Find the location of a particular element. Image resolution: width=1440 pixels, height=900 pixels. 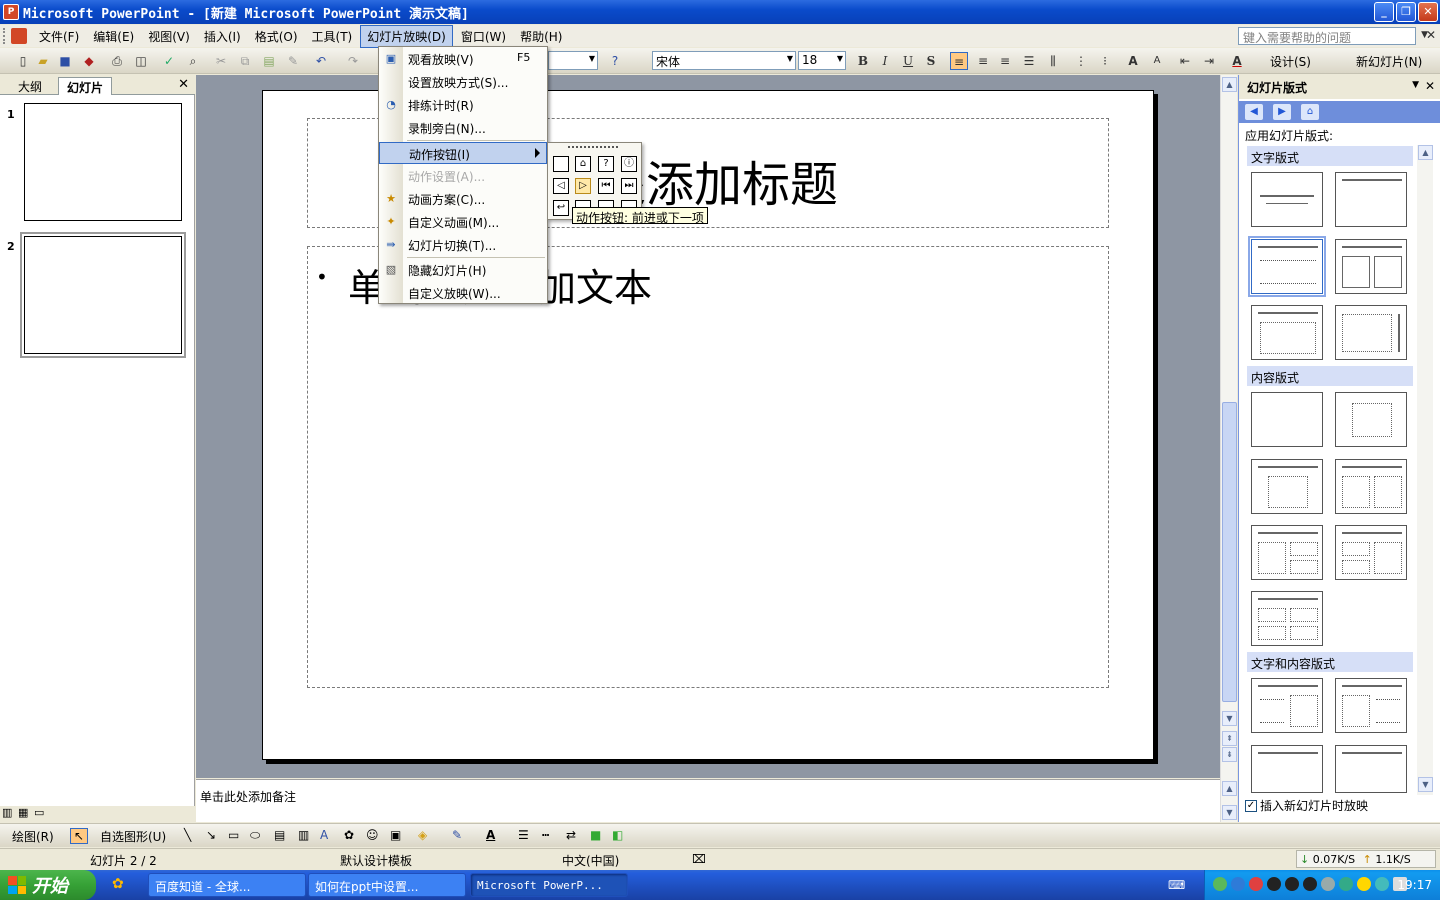

menu-item-hide-slide: ▧ 隐藏幻灯片(H) is located at coordinates (463, 269).